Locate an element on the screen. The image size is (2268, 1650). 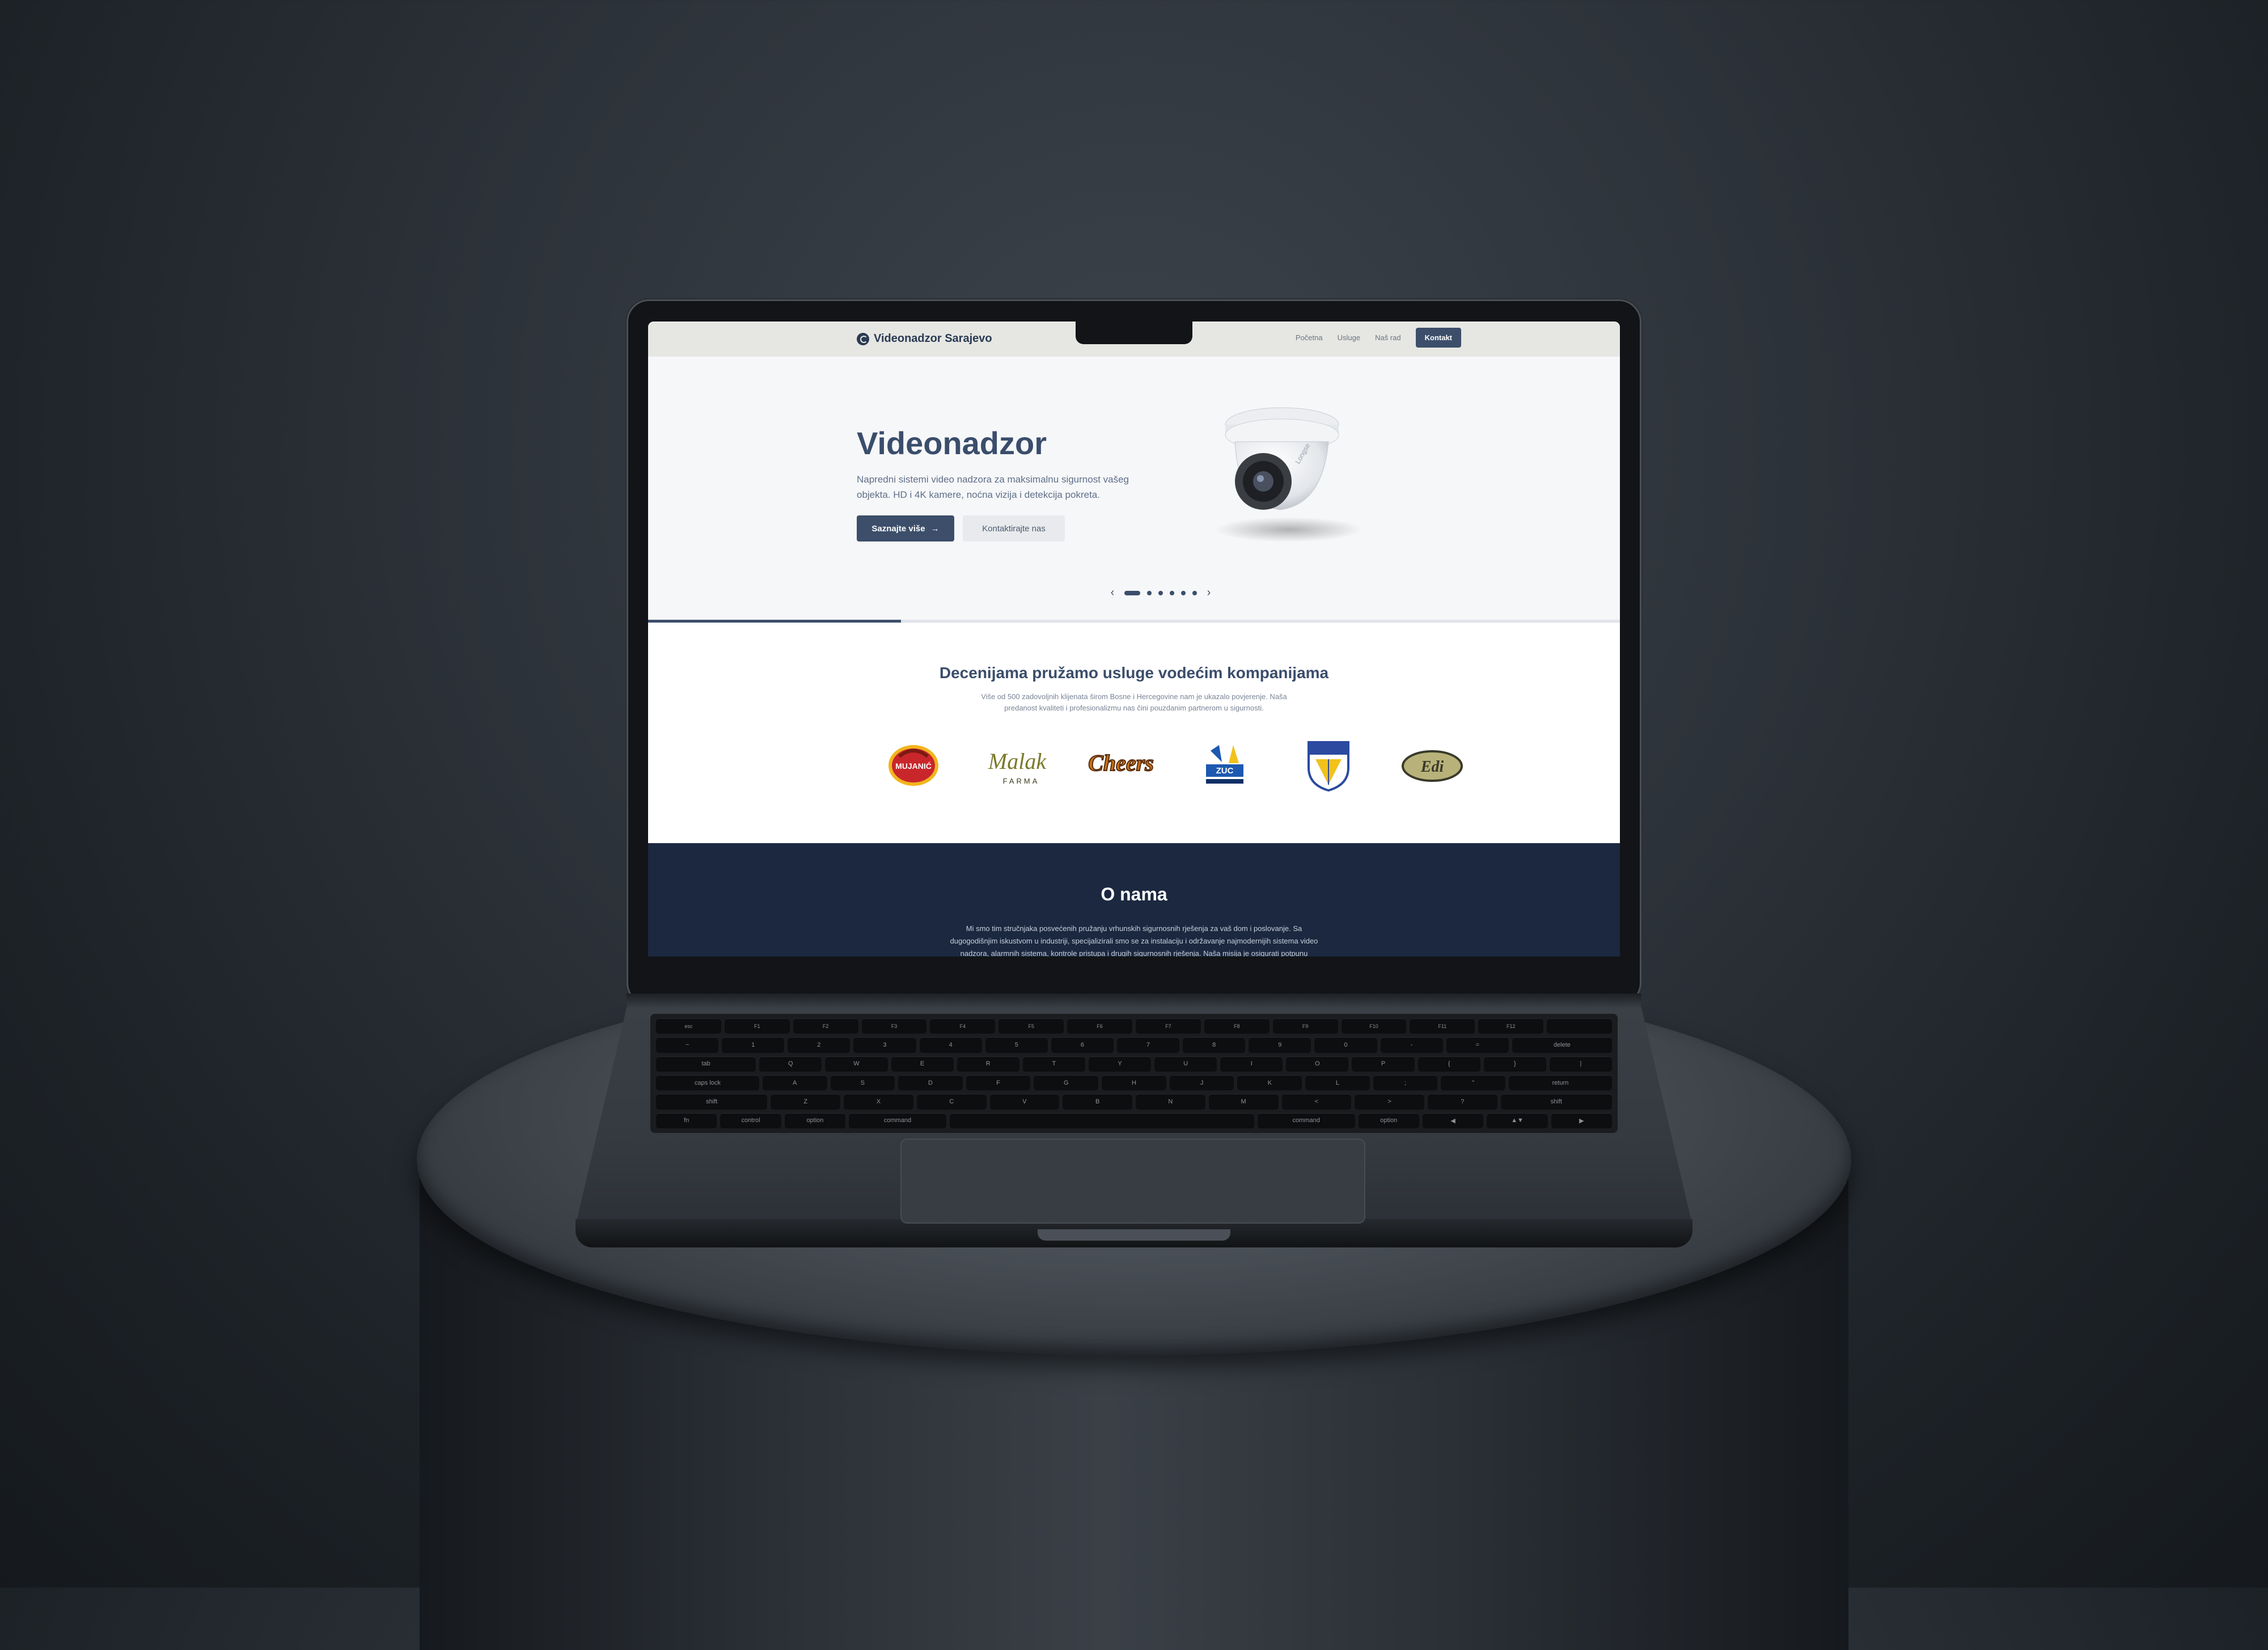
keyboard-key: L is located at coordinates (1337, 1082).